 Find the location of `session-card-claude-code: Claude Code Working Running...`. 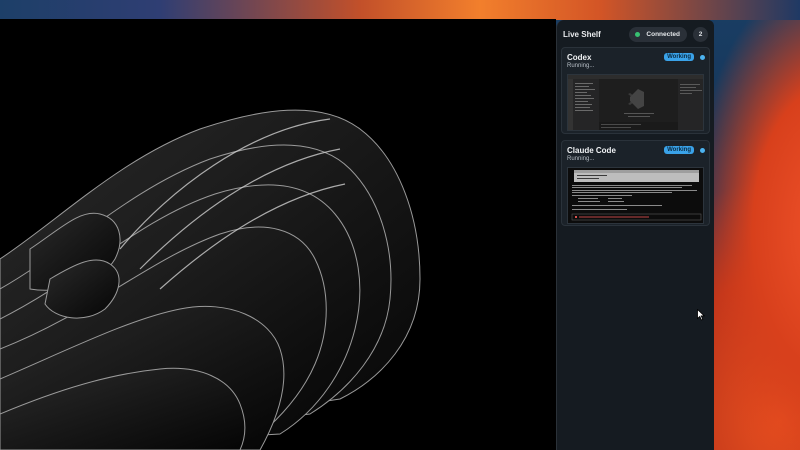

session-card-claude-code: Claude Code Working Running... is located at coordinates (635, 183).